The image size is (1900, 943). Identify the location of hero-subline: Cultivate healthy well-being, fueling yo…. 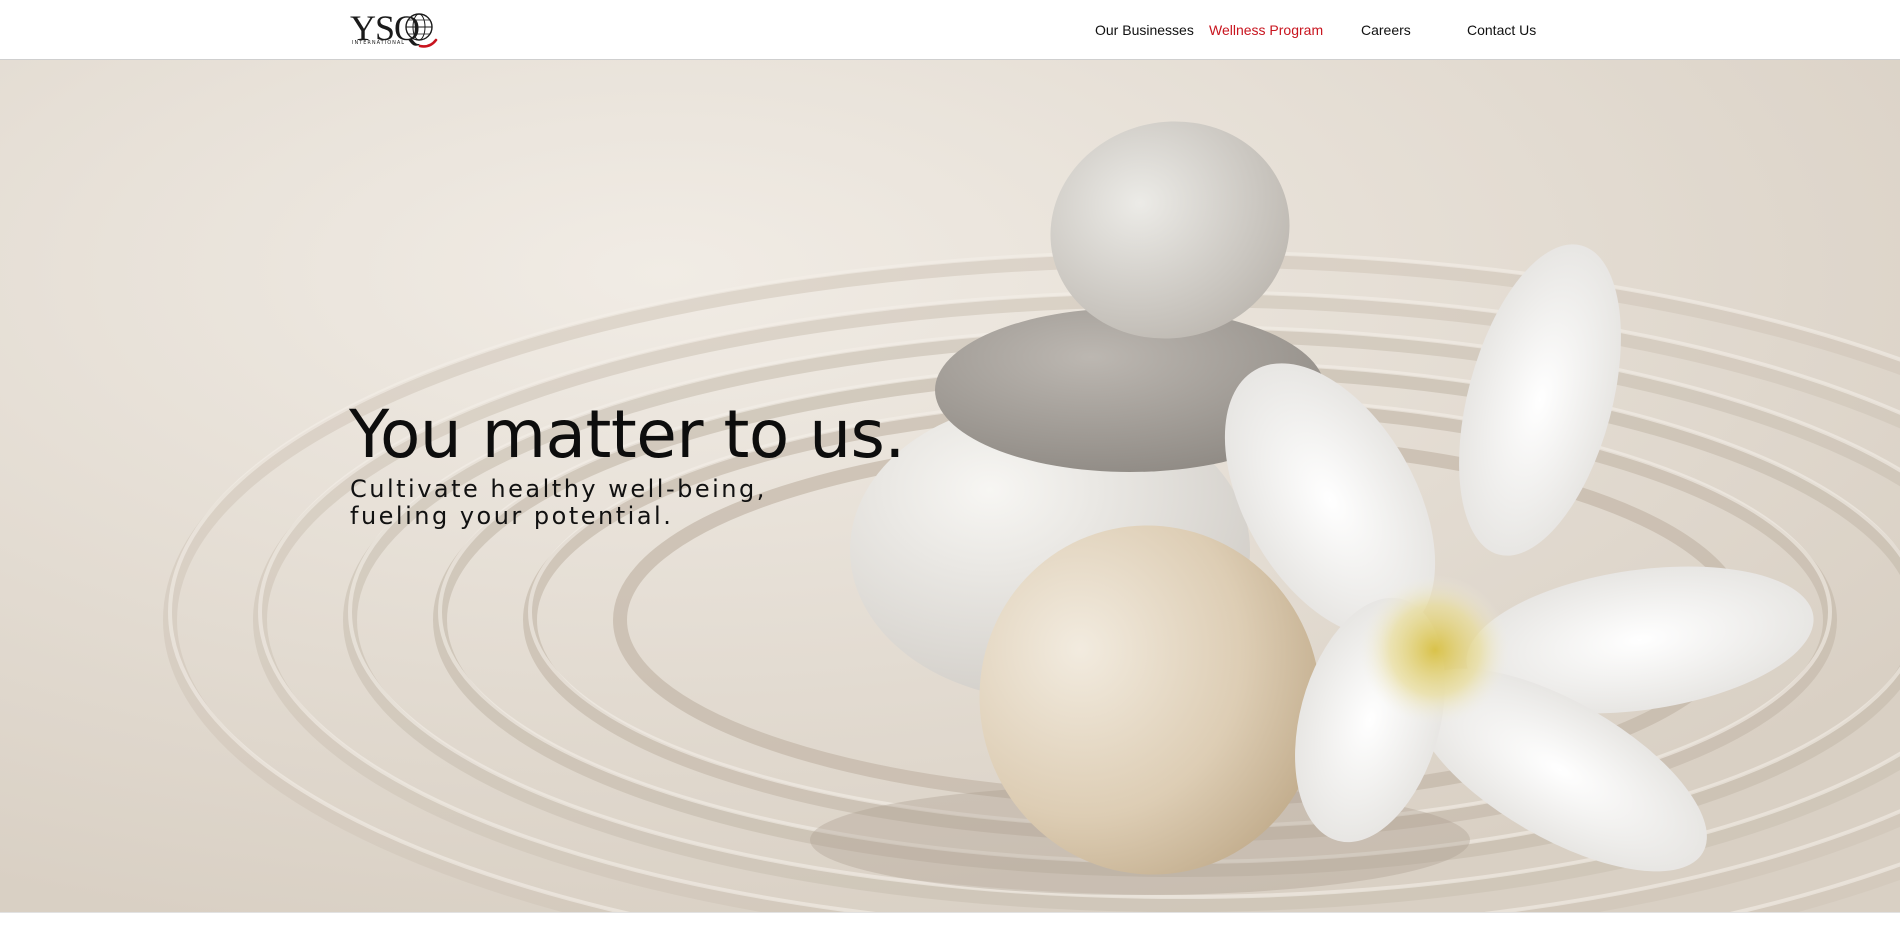
(610, 503).